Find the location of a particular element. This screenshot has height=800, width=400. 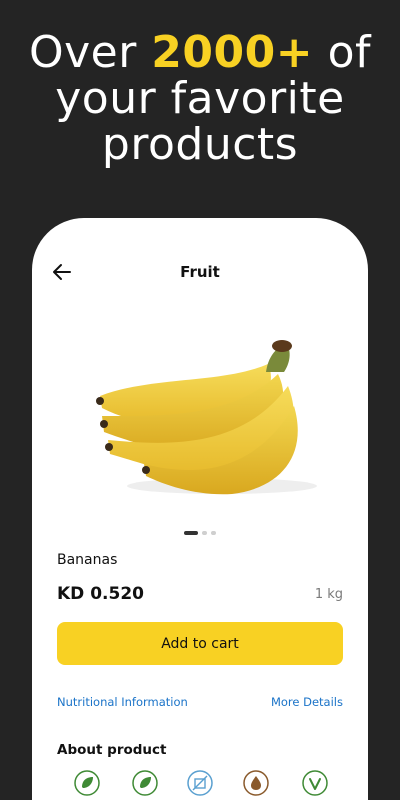

add-to-cart-button: Add to cart is located at coordinates (200, 643).